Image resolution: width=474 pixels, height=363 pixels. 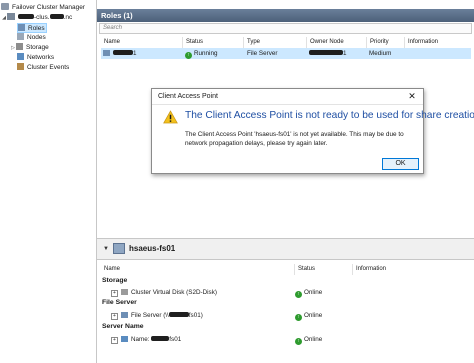 I want to click on tree-root-failover-cluster-manager: Failover Cluster Manager, so click(x=43, y=8).